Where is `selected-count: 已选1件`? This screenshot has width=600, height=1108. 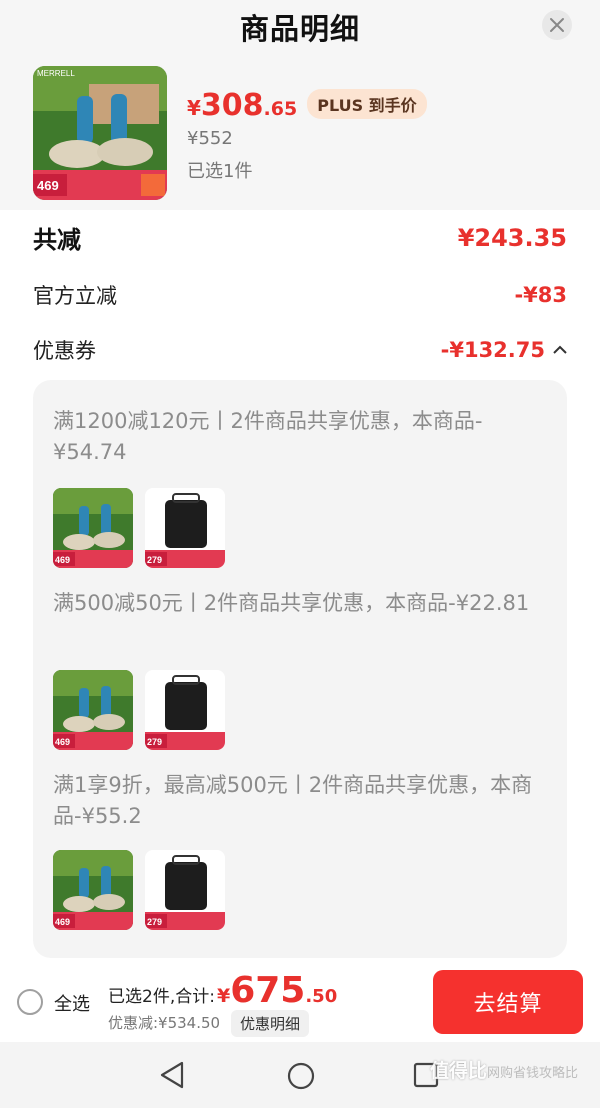 selected-count: 已选1件 is located at coordinates (219, 170).